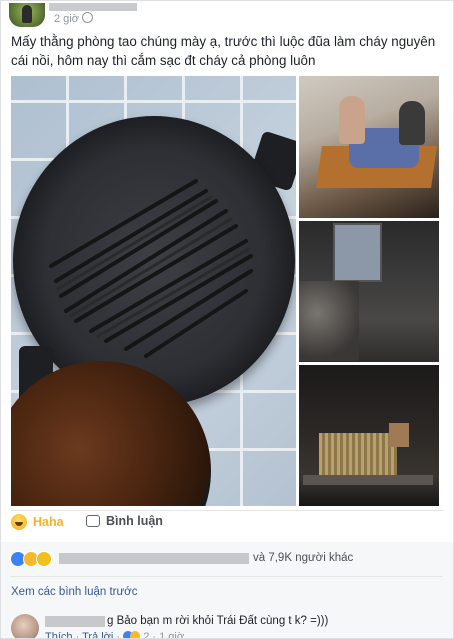 The image size is (454, 639). Describe the element at coordinates (59, 634) in the screenshot. I see `comment-like-link: Thích` at that location.